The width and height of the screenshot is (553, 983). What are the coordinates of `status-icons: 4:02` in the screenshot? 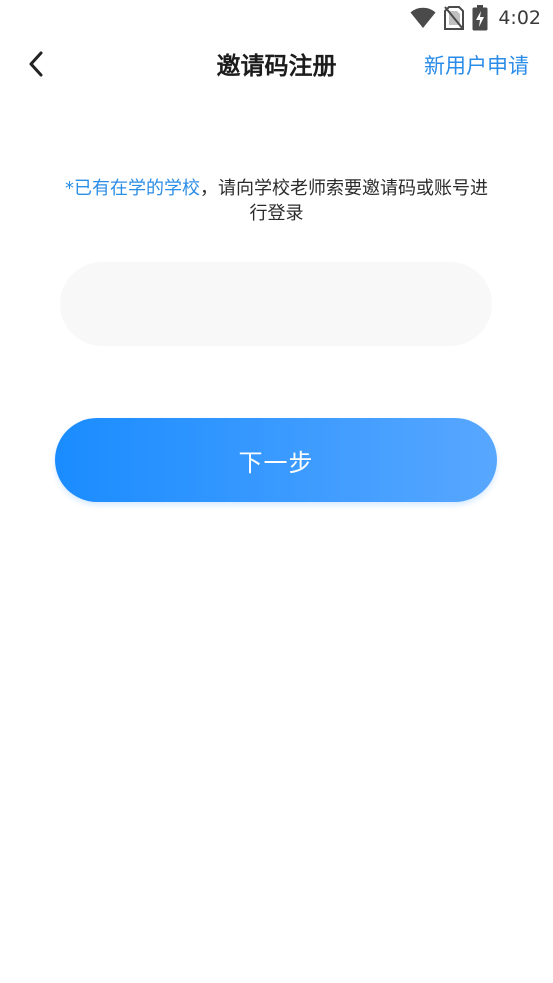 It's located at (475, 18).